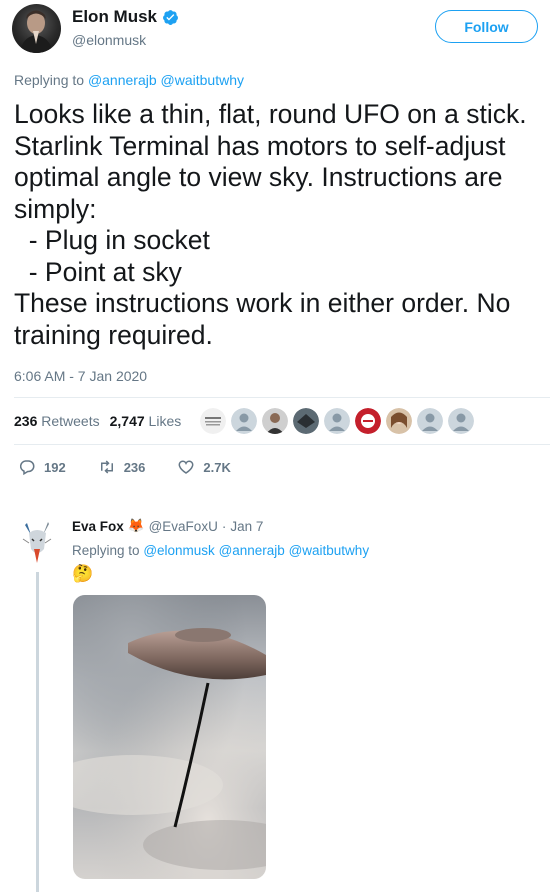  I want to click on author-handle: @elonmusk, so click(109, 40).